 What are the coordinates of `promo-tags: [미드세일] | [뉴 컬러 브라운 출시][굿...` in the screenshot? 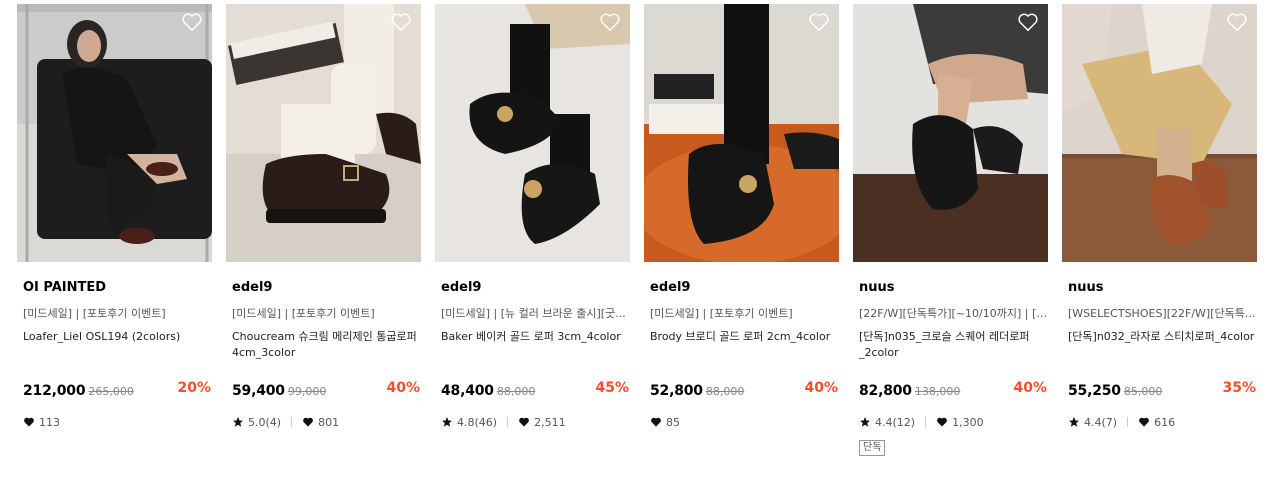 It's located at (533, 313).